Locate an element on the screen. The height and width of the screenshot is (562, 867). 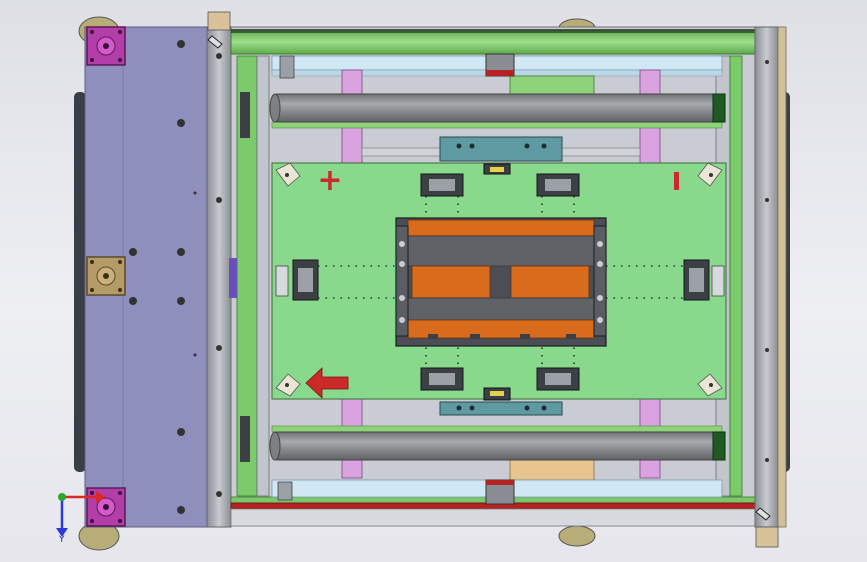
battery-module is located at coordinates (501, 282).